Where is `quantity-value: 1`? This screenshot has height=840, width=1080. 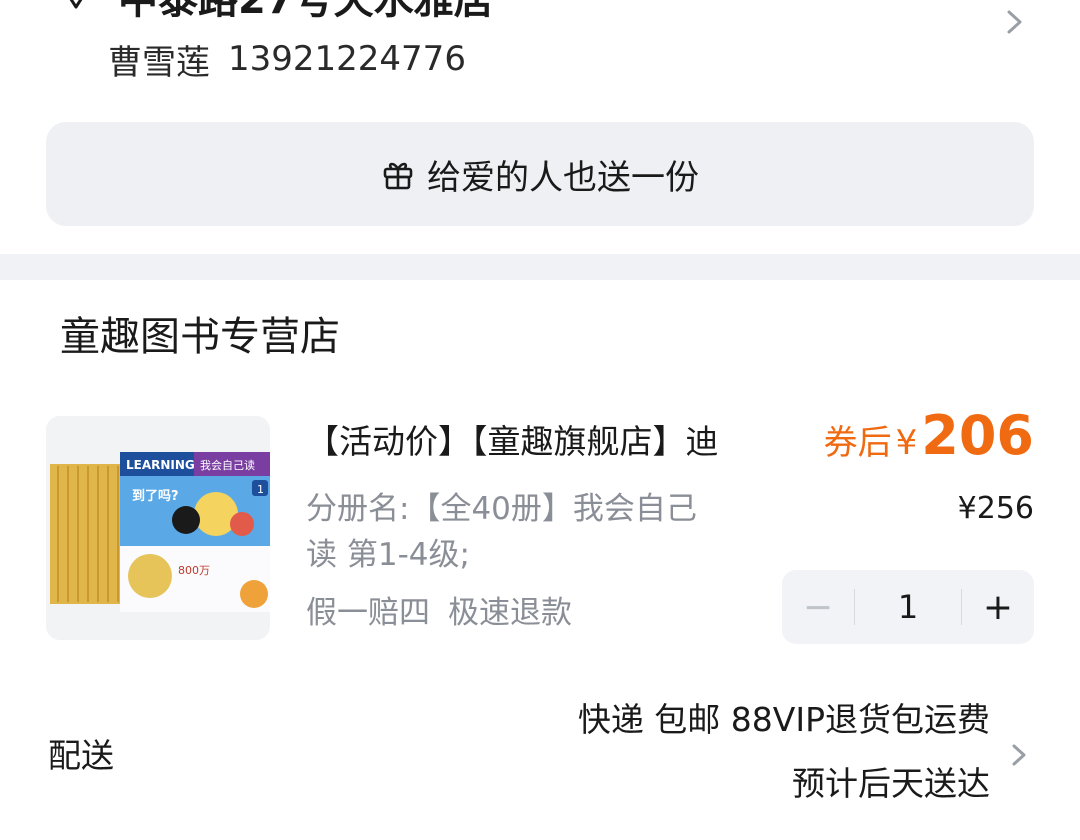
quantity-value: 1 is located at coordinates (908, 607).